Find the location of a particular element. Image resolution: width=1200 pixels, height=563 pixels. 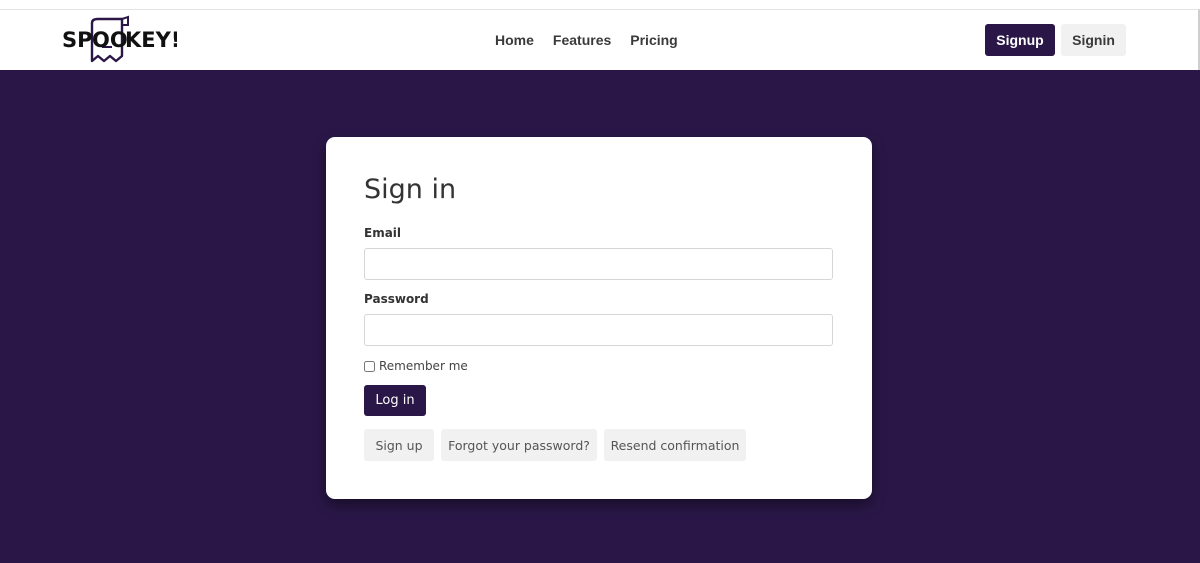

svg-text: OO is located at coordinates (110, 40).